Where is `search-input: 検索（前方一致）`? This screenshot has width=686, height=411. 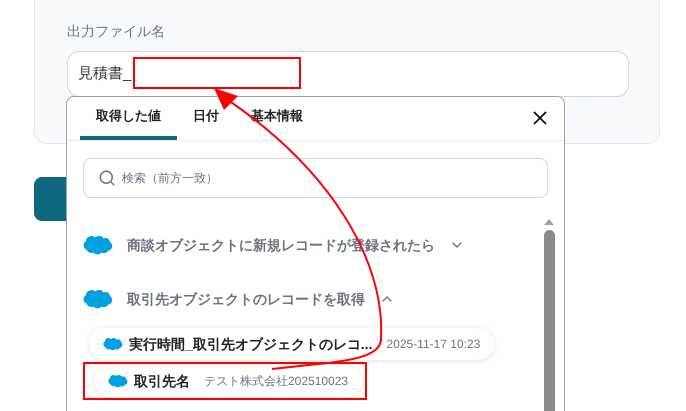 search-input: 検索（前方一致） is located at coordinates (327, 178).